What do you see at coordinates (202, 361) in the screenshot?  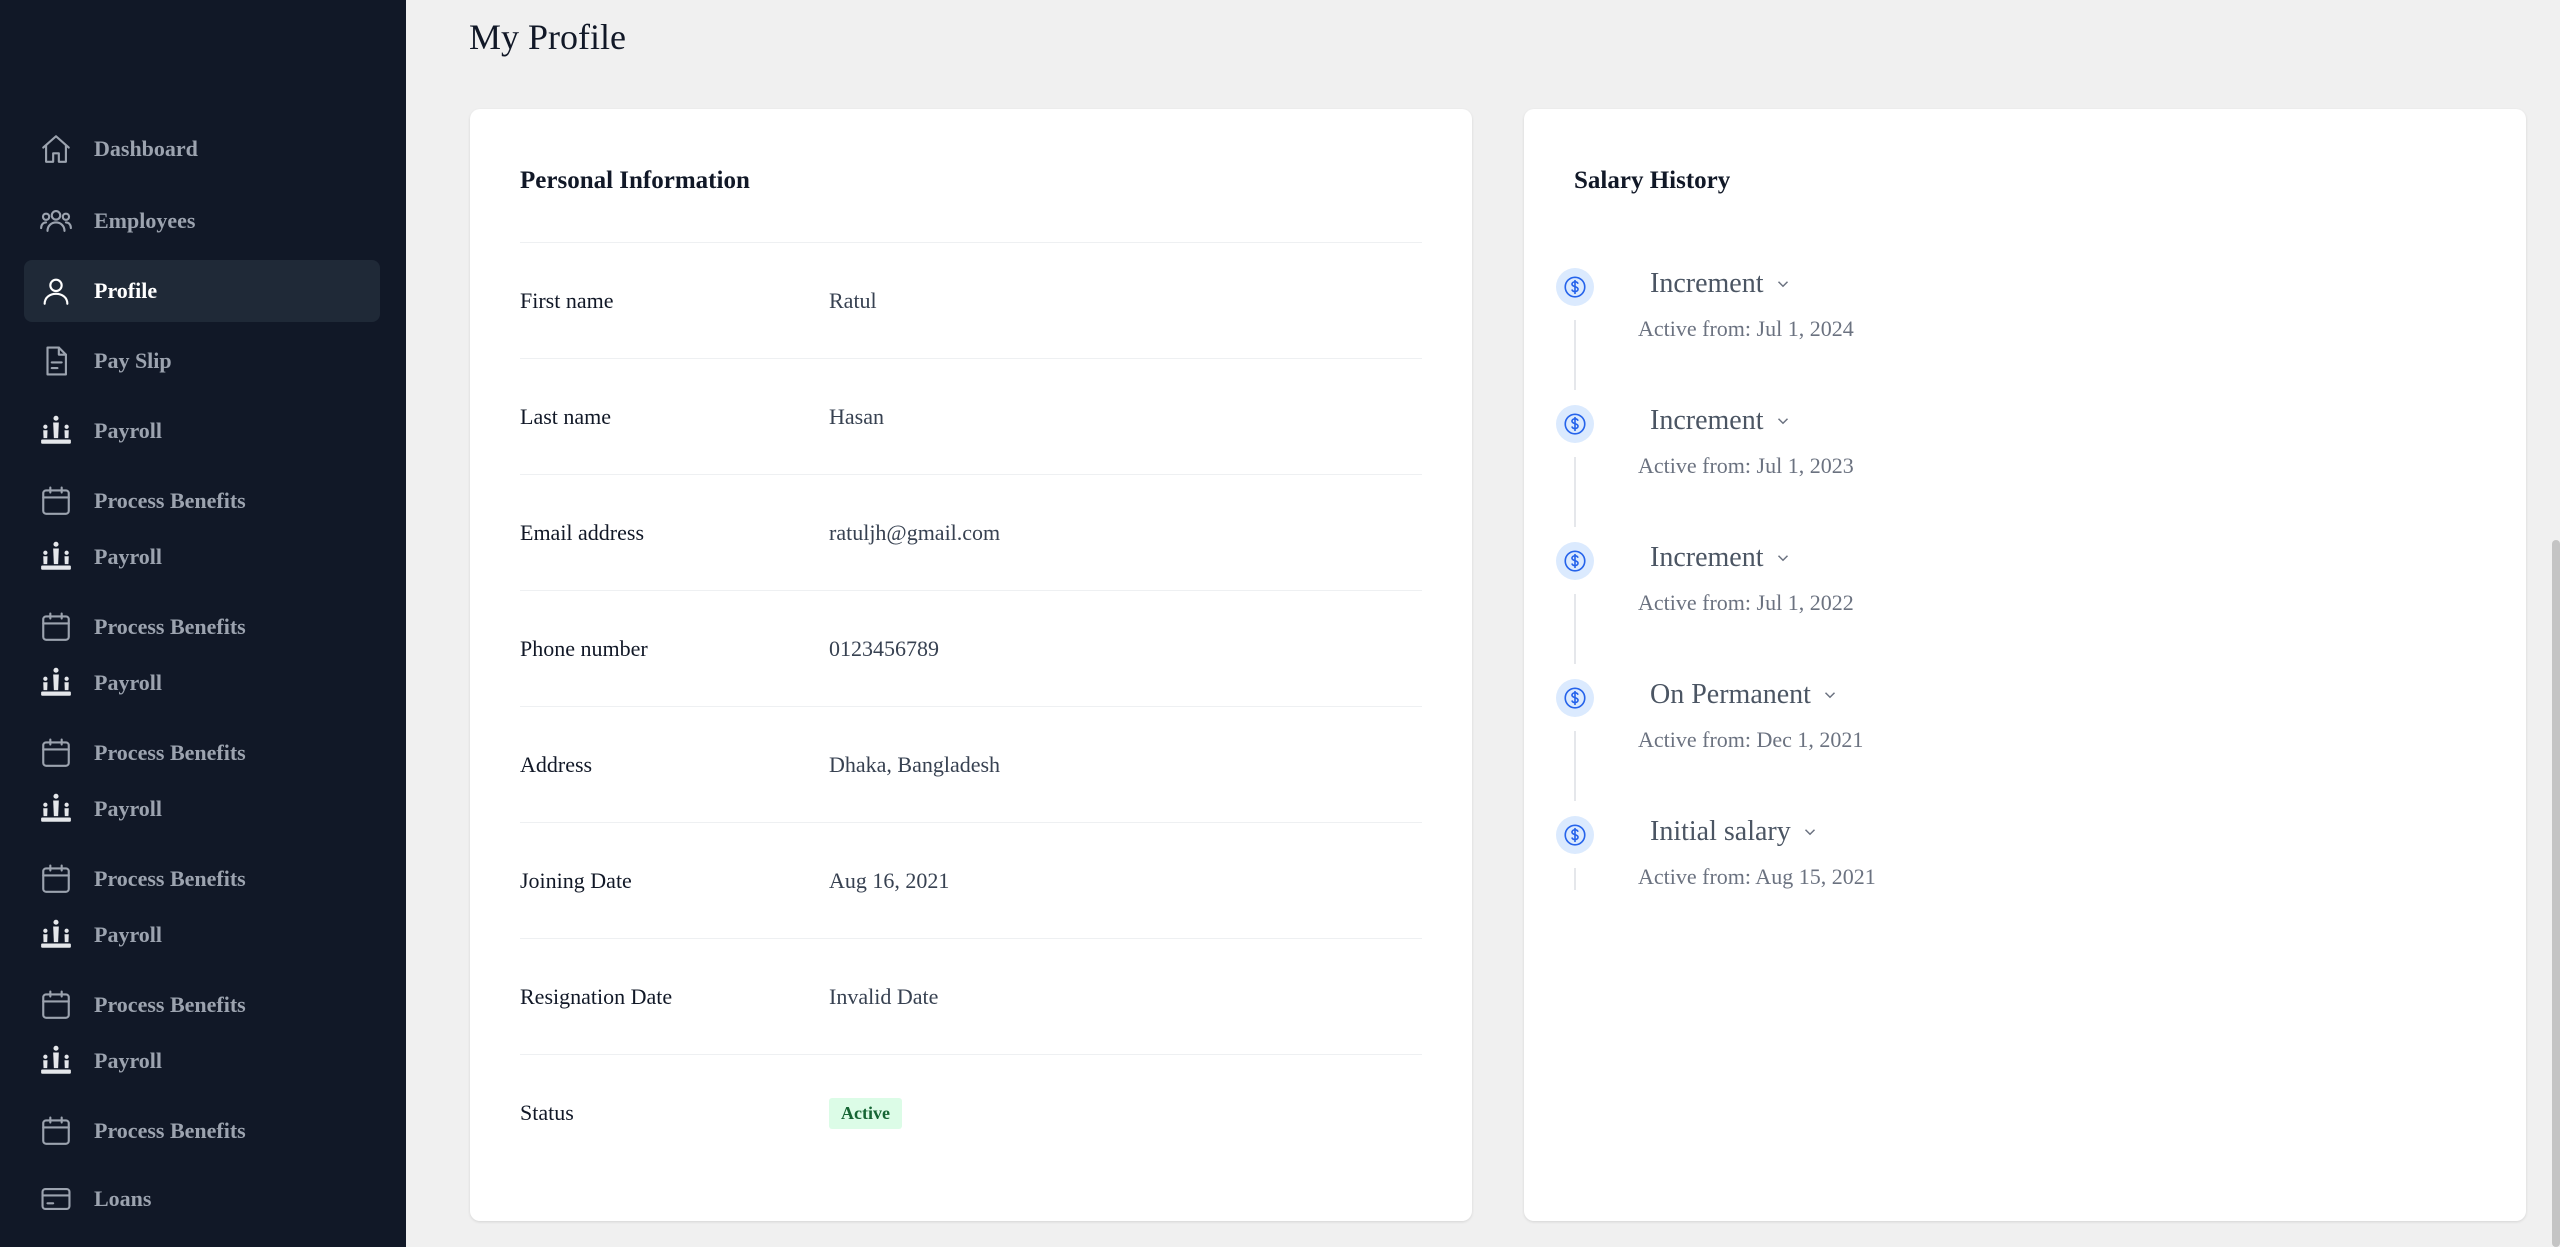 I see `sidebar-item-pay-slip: Pay Slip` at bounding box center [202, 361].